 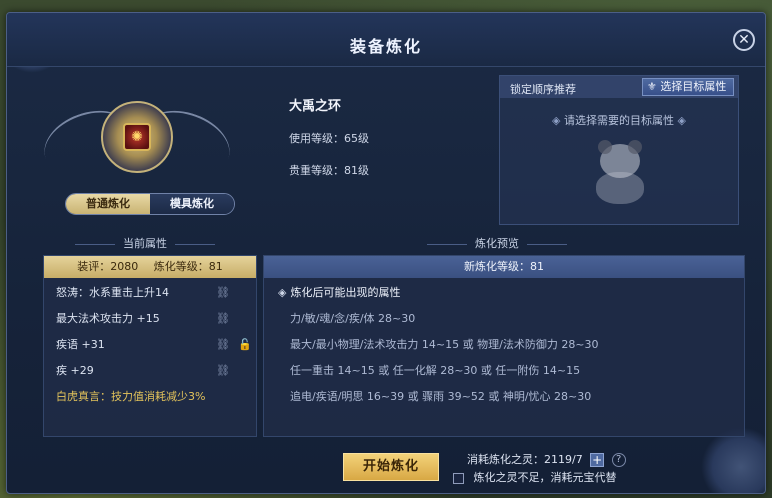 What do you see at coordinates (744, 40) in the screenshot?
I see `close-icon: ✕` at bounding box center [744, 40].